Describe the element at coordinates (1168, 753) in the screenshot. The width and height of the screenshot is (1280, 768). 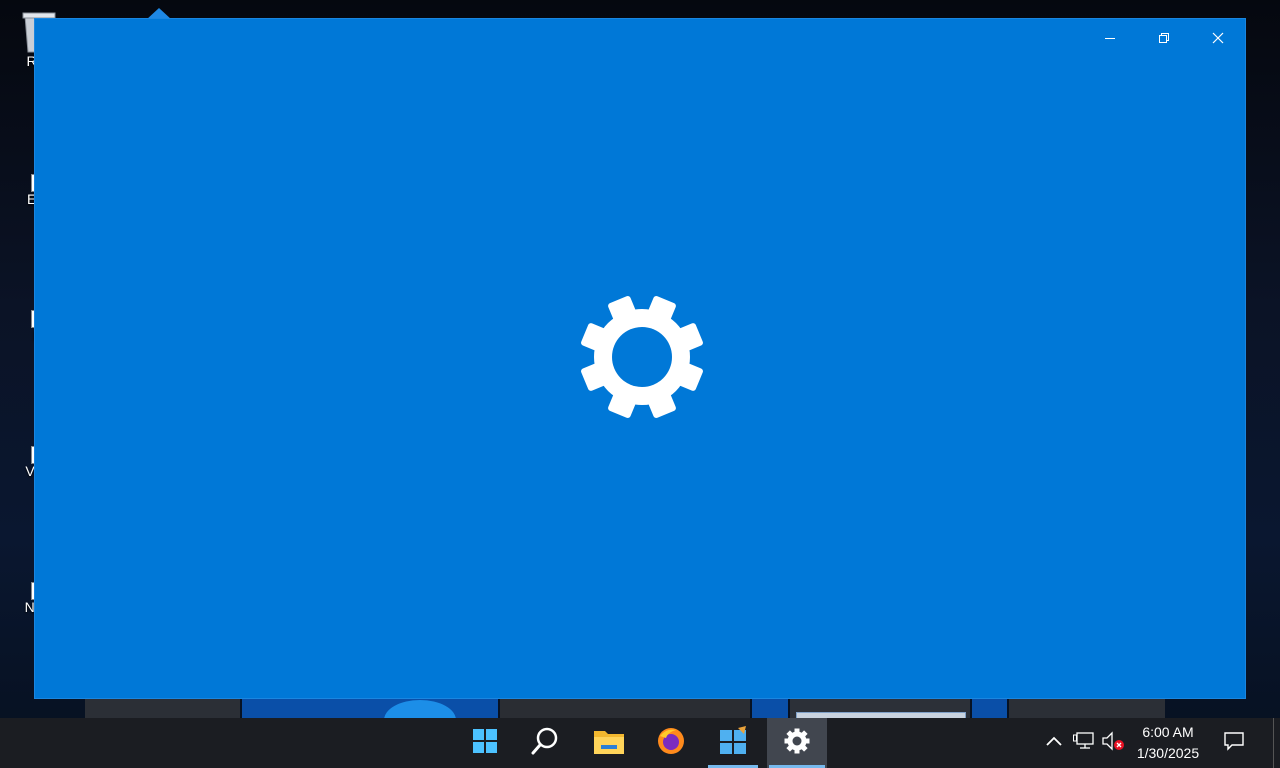
I see `clock-date: 1/30/2025` at that location.